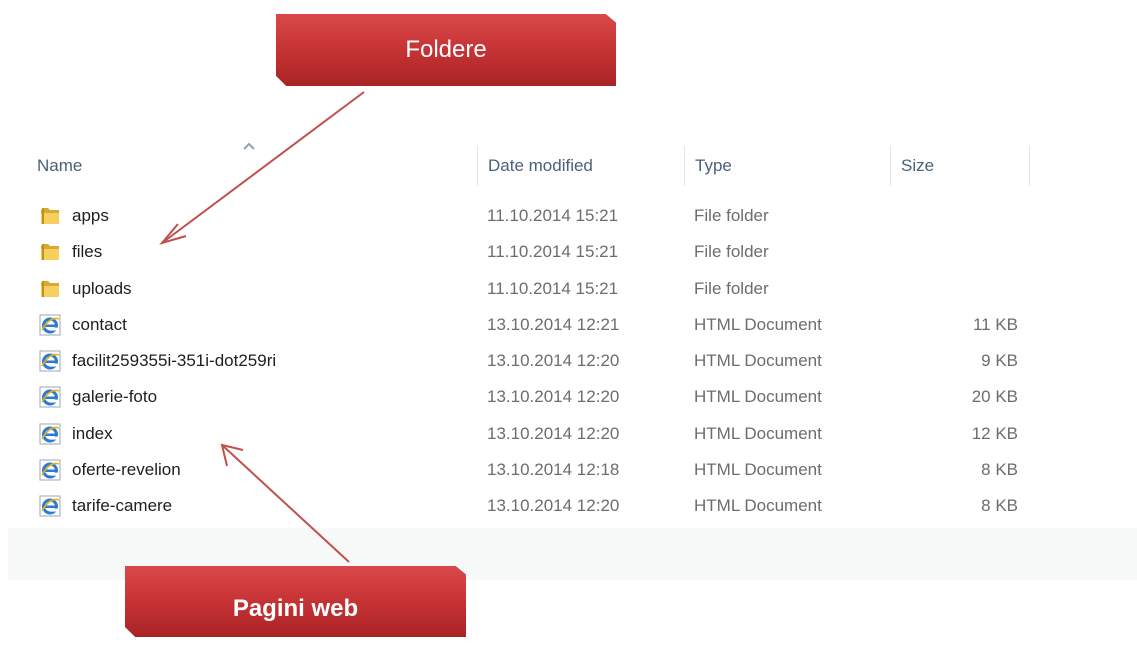 Image resolution: width=1137 pixels, height=652 pixels. Describe the element at coordinates (102, 288) in the screenshot. I see `file-name: uploads` at that location.